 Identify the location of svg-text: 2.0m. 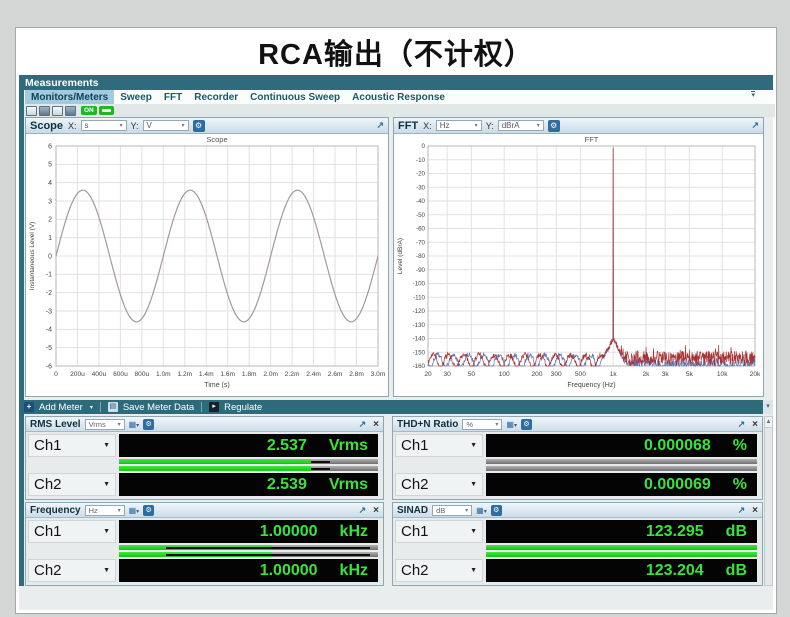
(270, 374).